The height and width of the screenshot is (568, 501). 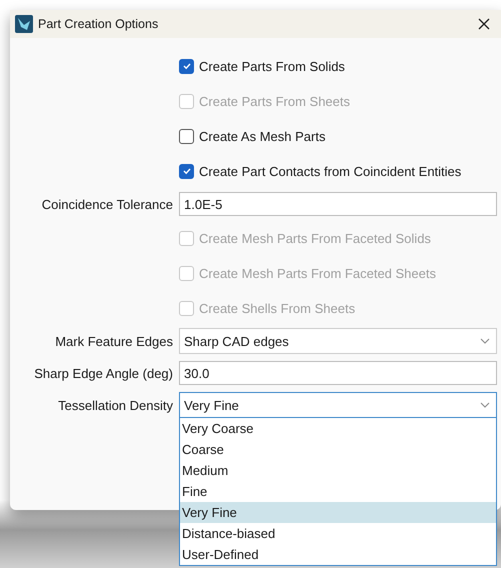 I want to click on dropdown-option: Very Fine, so click(x=338, y=512).